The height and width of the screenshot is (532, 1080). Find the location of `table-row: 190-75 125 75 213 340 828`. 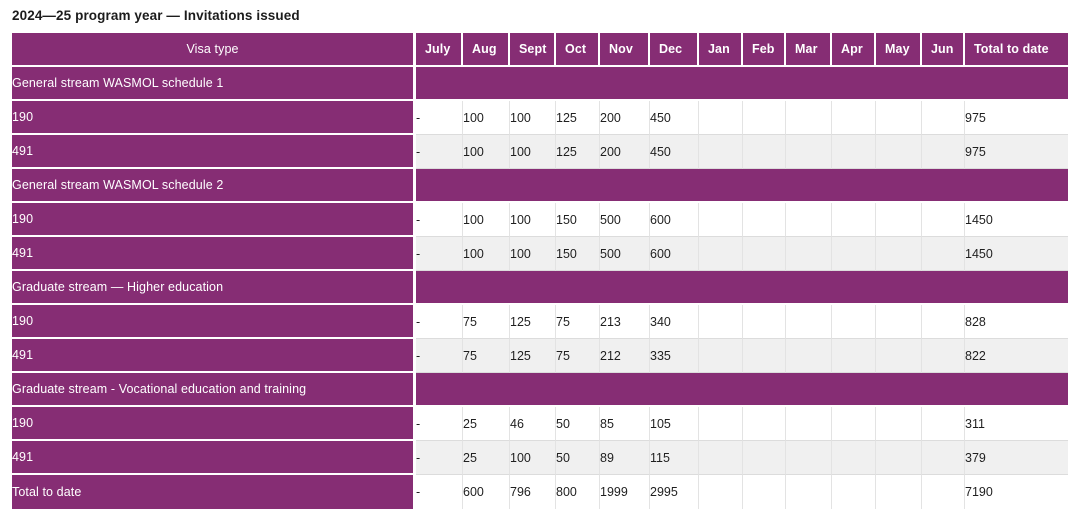

table-row: 190-75 125 75 213 340 828 is located at coordinates (540, 322).